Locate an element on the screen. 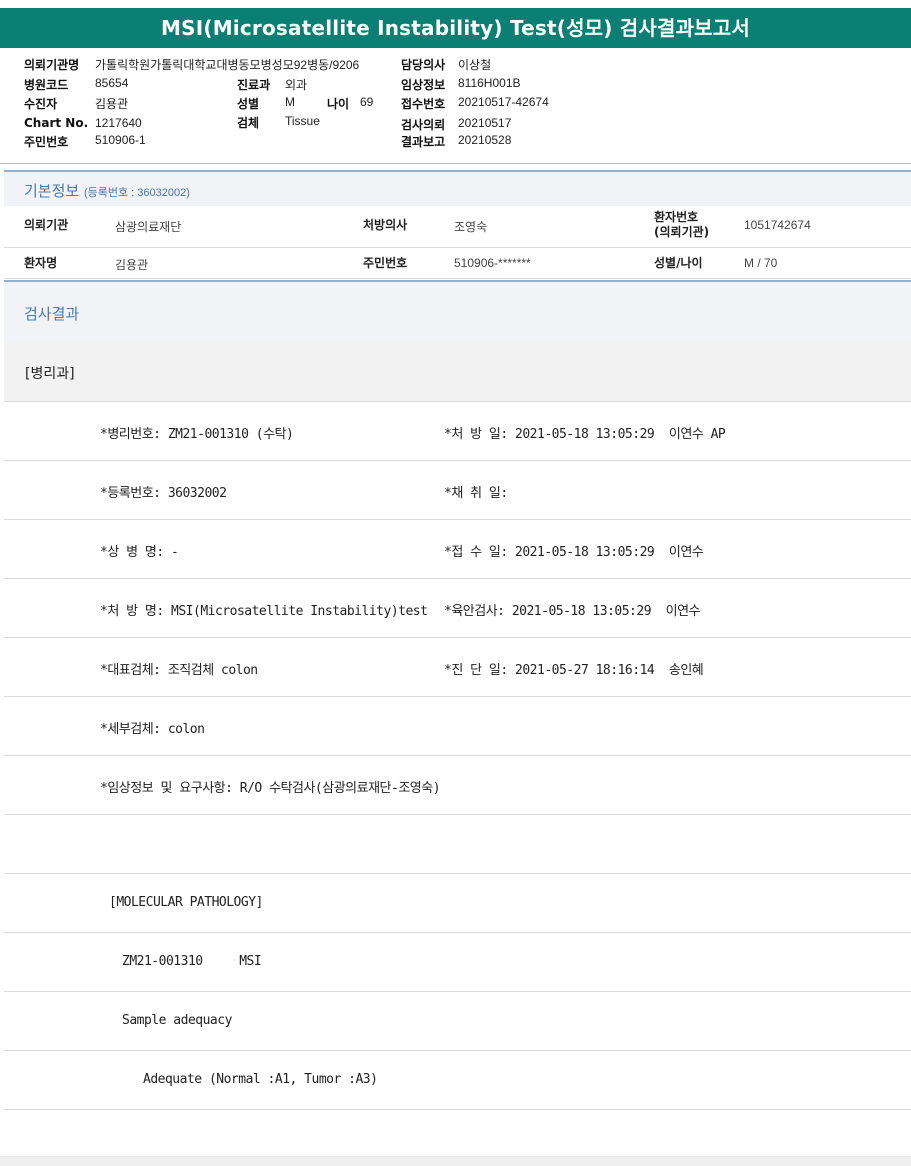  molecular-row: [MOLECULAR PATHOLOGY] is located at coordinates (457, 903).